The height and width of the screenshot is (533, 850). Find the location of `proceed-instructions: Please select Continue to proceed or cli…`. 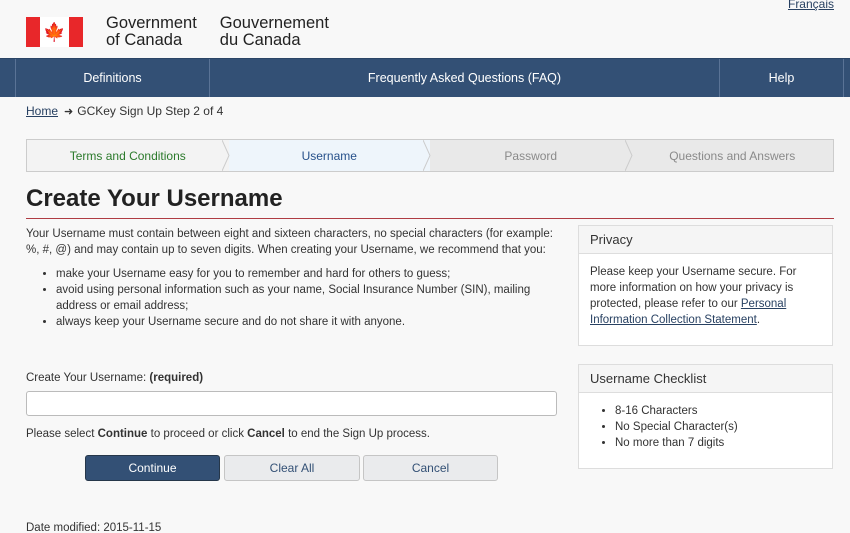

proceed-instructions: Please select Continue to proceed or cli… is located at coordinates (228, 434).